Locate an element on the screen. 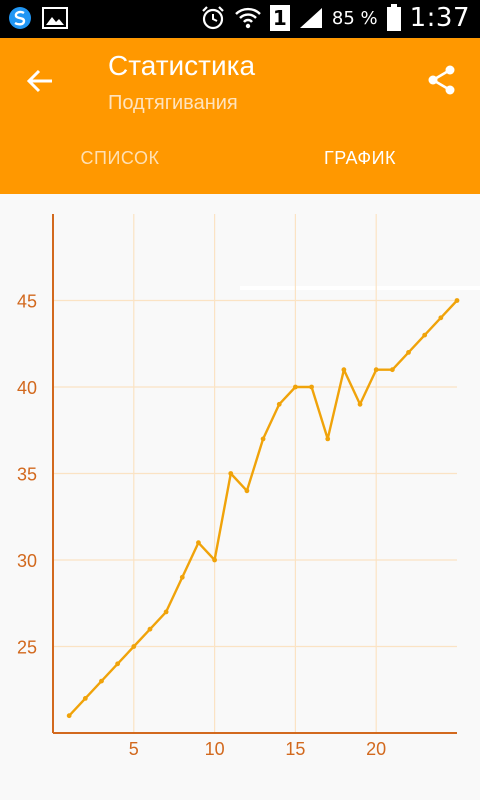 The image size is (480, 800). x-tick-label: 15 is located at coordinates (295, 749).